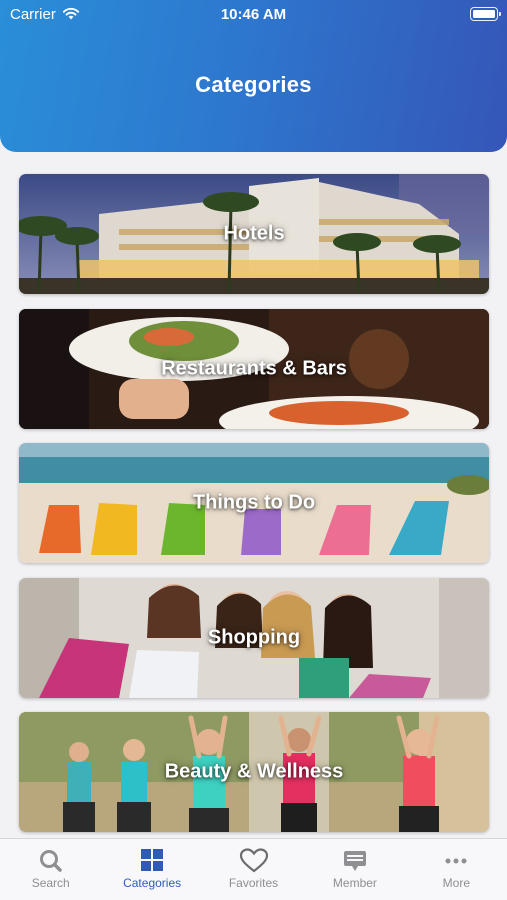 Image resolution: width=507 pixels, height=900 pixels. Describe the element at coordinates (456, 869) in the screenshot. I see `tab-more: More` at that location.